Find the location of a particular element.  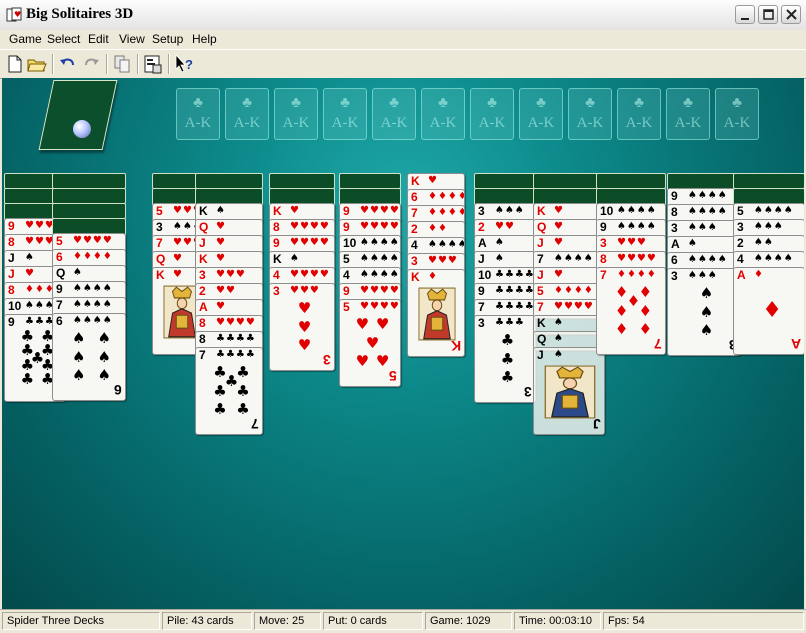

close-icon is located at coordinates (791, 14).